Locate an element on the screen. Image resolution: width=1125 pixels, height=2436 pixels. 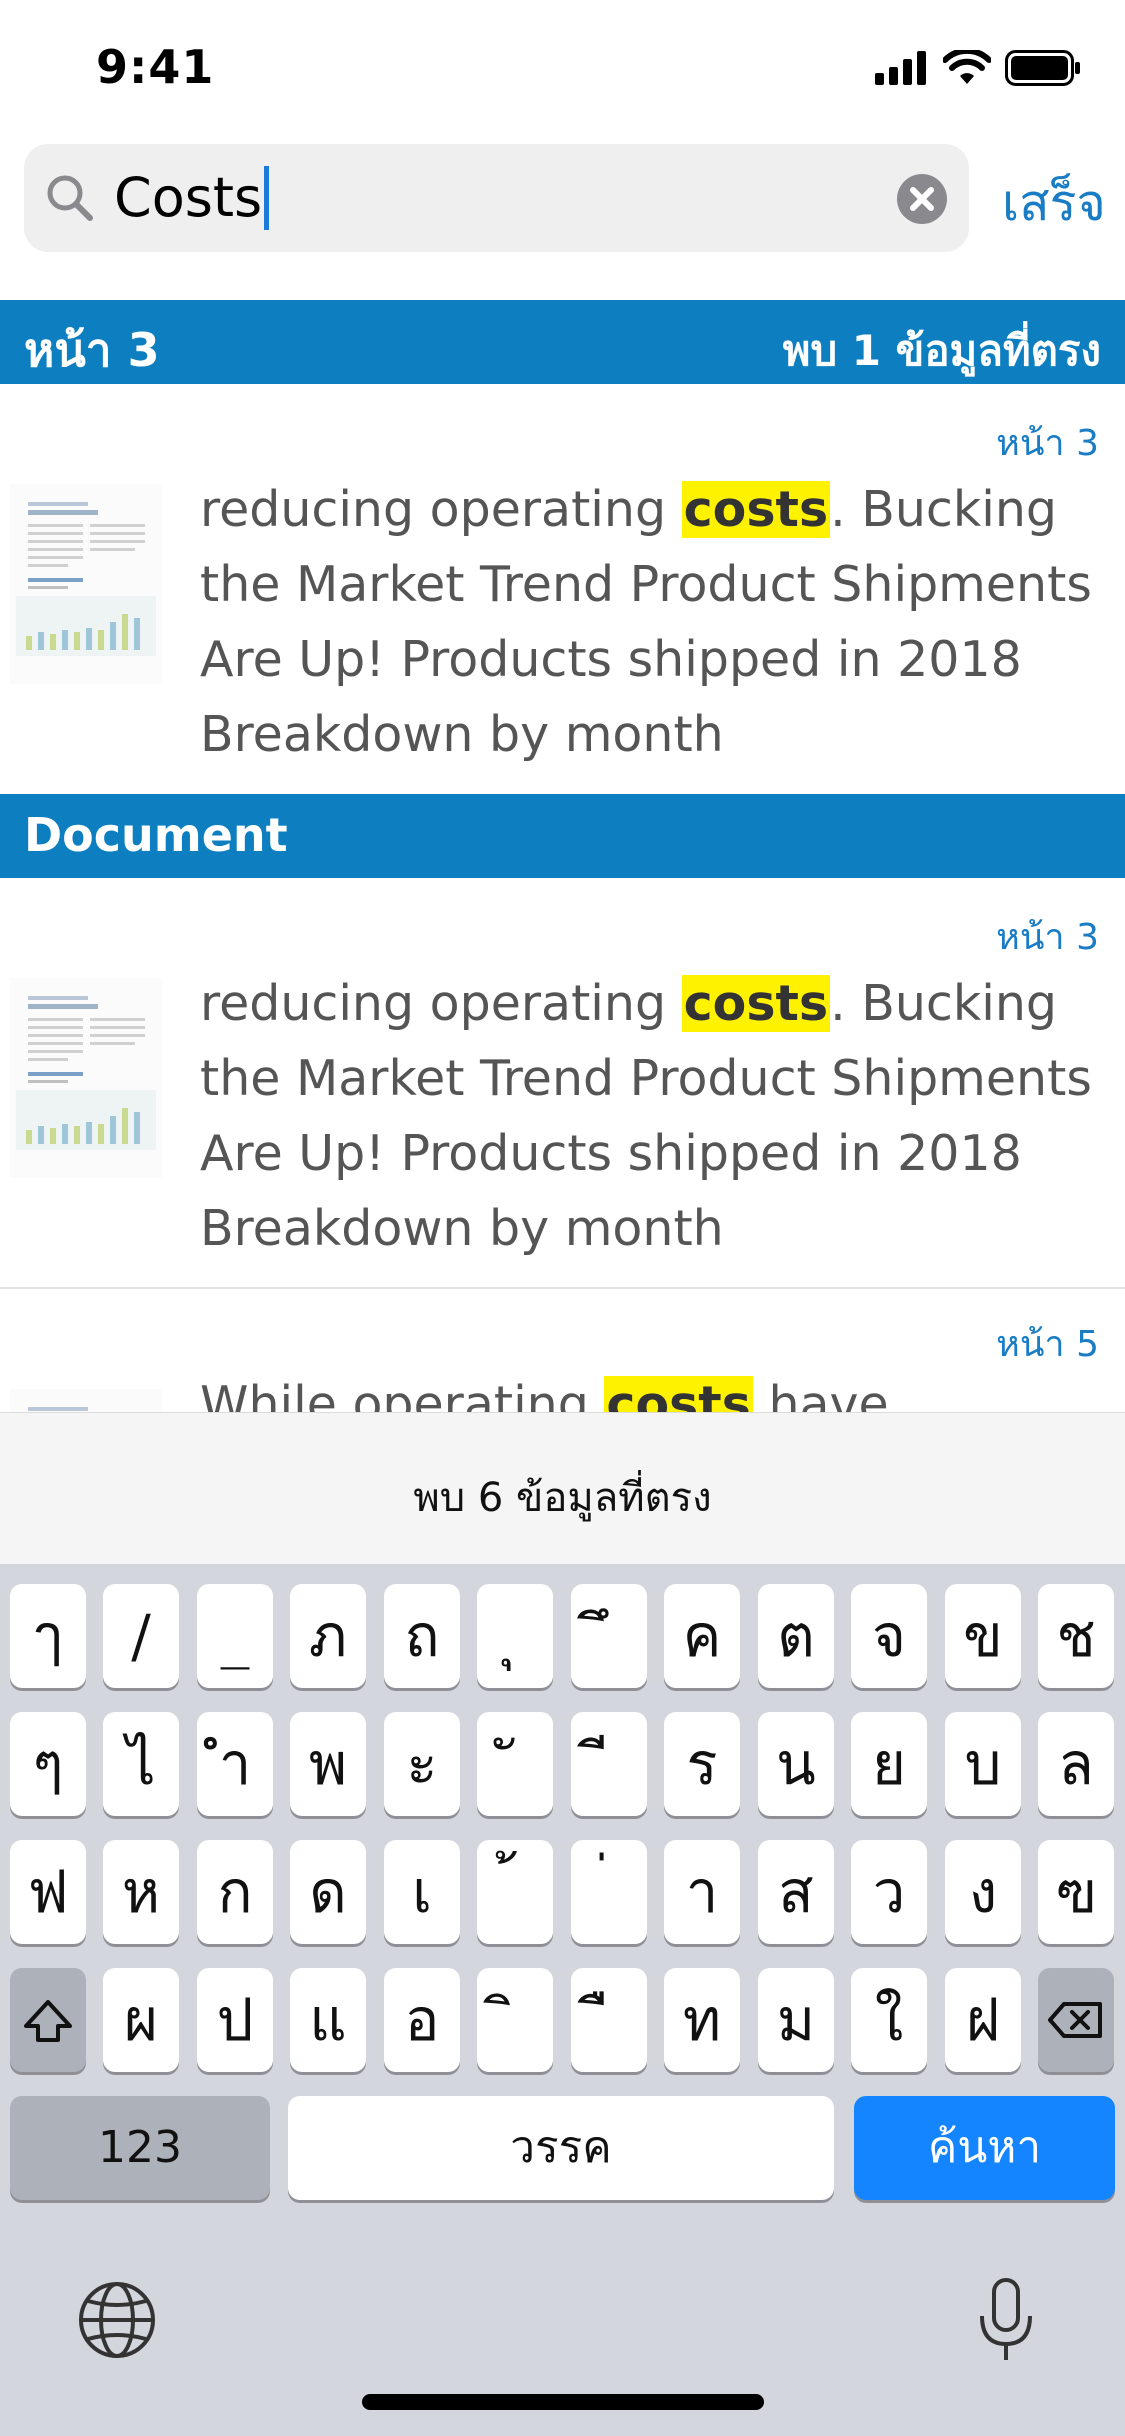
key: ้ is located at coordinates (515, 1892).